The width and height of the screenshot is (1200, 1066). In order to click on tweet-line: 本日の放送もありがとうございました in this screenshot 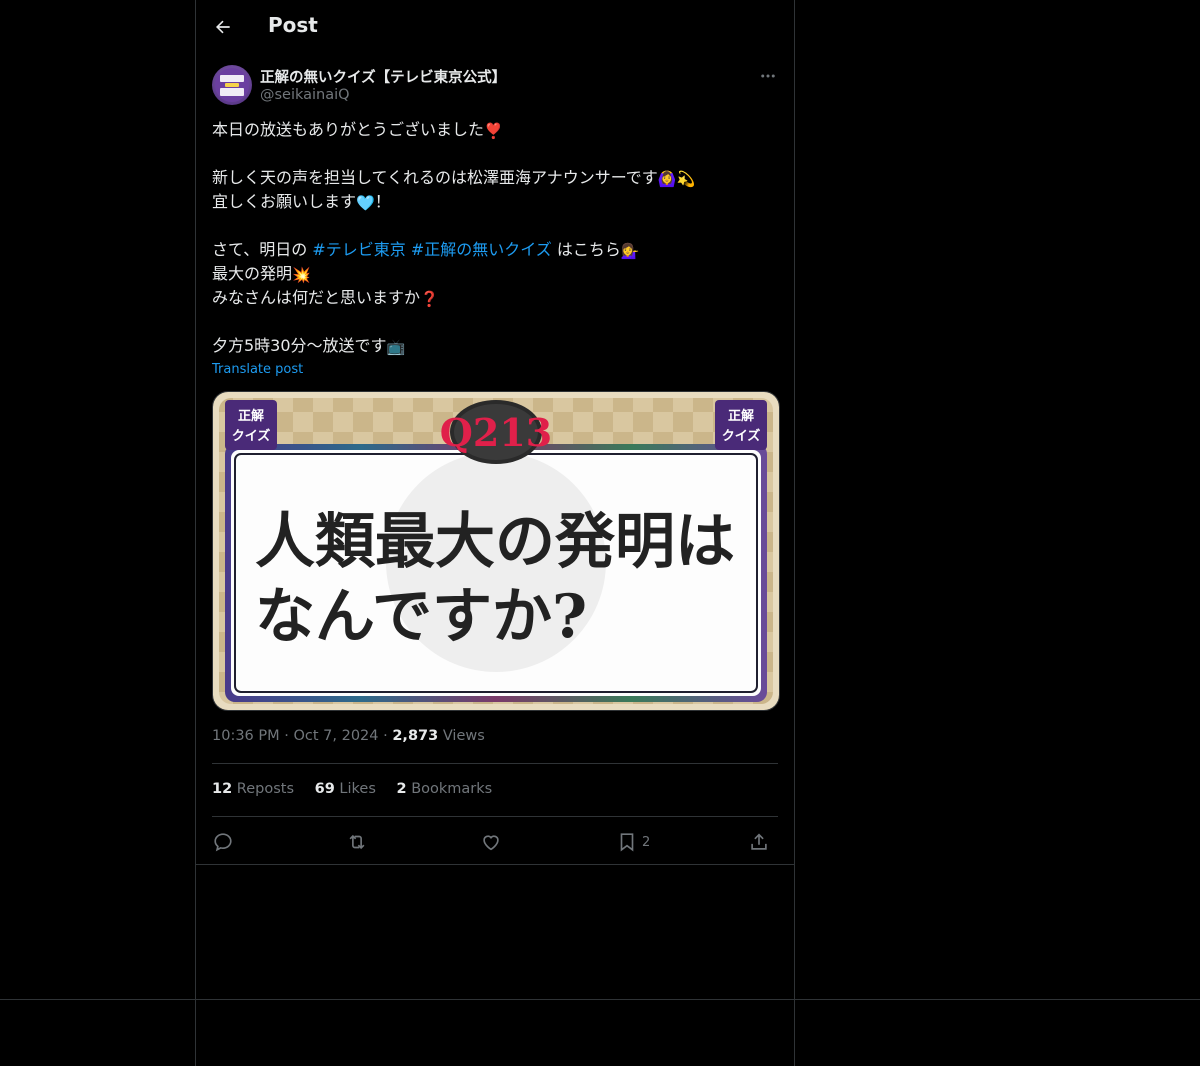, I will do `click(348, 129)`.